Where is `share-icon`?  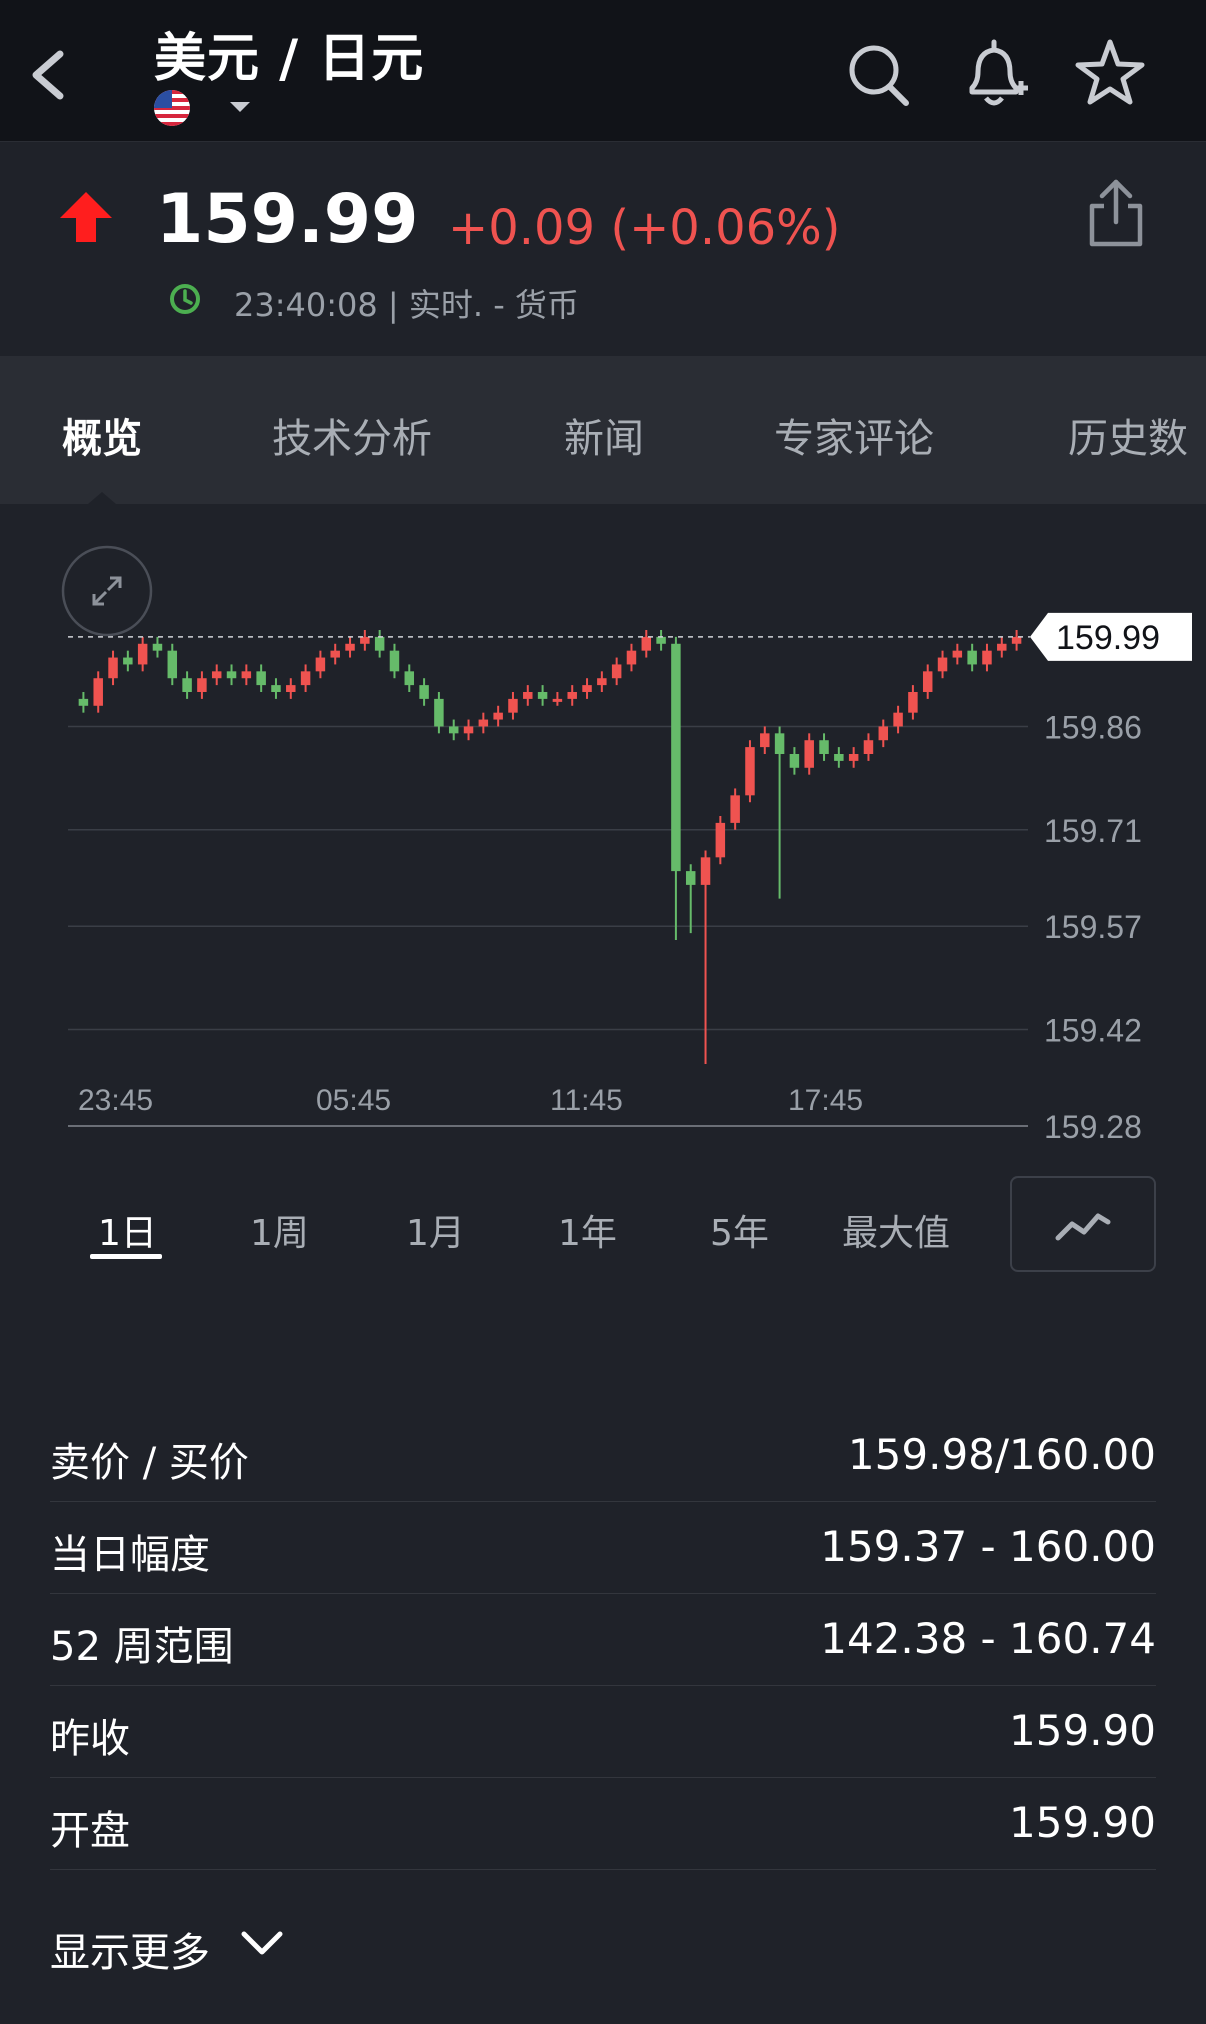 share-icon is located at coordinates (1116, 213).